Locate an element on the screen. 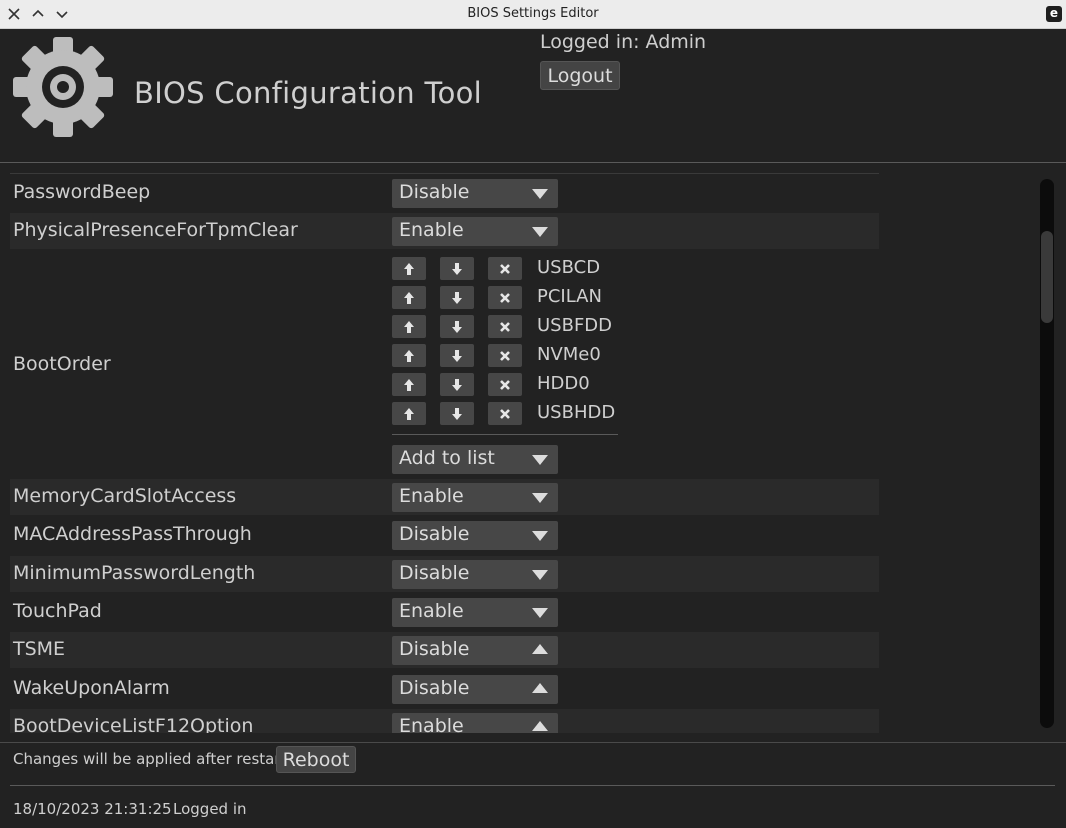  boot-order-item: USBCD is located at coordinates (512, 270).